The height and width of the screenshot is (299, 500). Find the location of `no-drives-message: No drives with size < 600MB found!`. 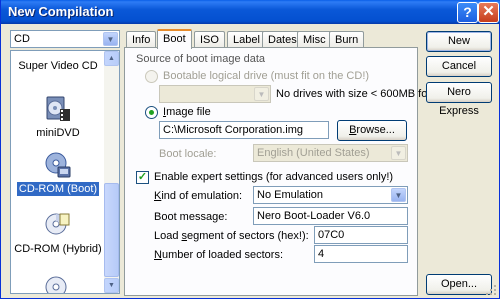

no-drives-message: No drives with size < 600MB found! is located at coordinates (362, 94).